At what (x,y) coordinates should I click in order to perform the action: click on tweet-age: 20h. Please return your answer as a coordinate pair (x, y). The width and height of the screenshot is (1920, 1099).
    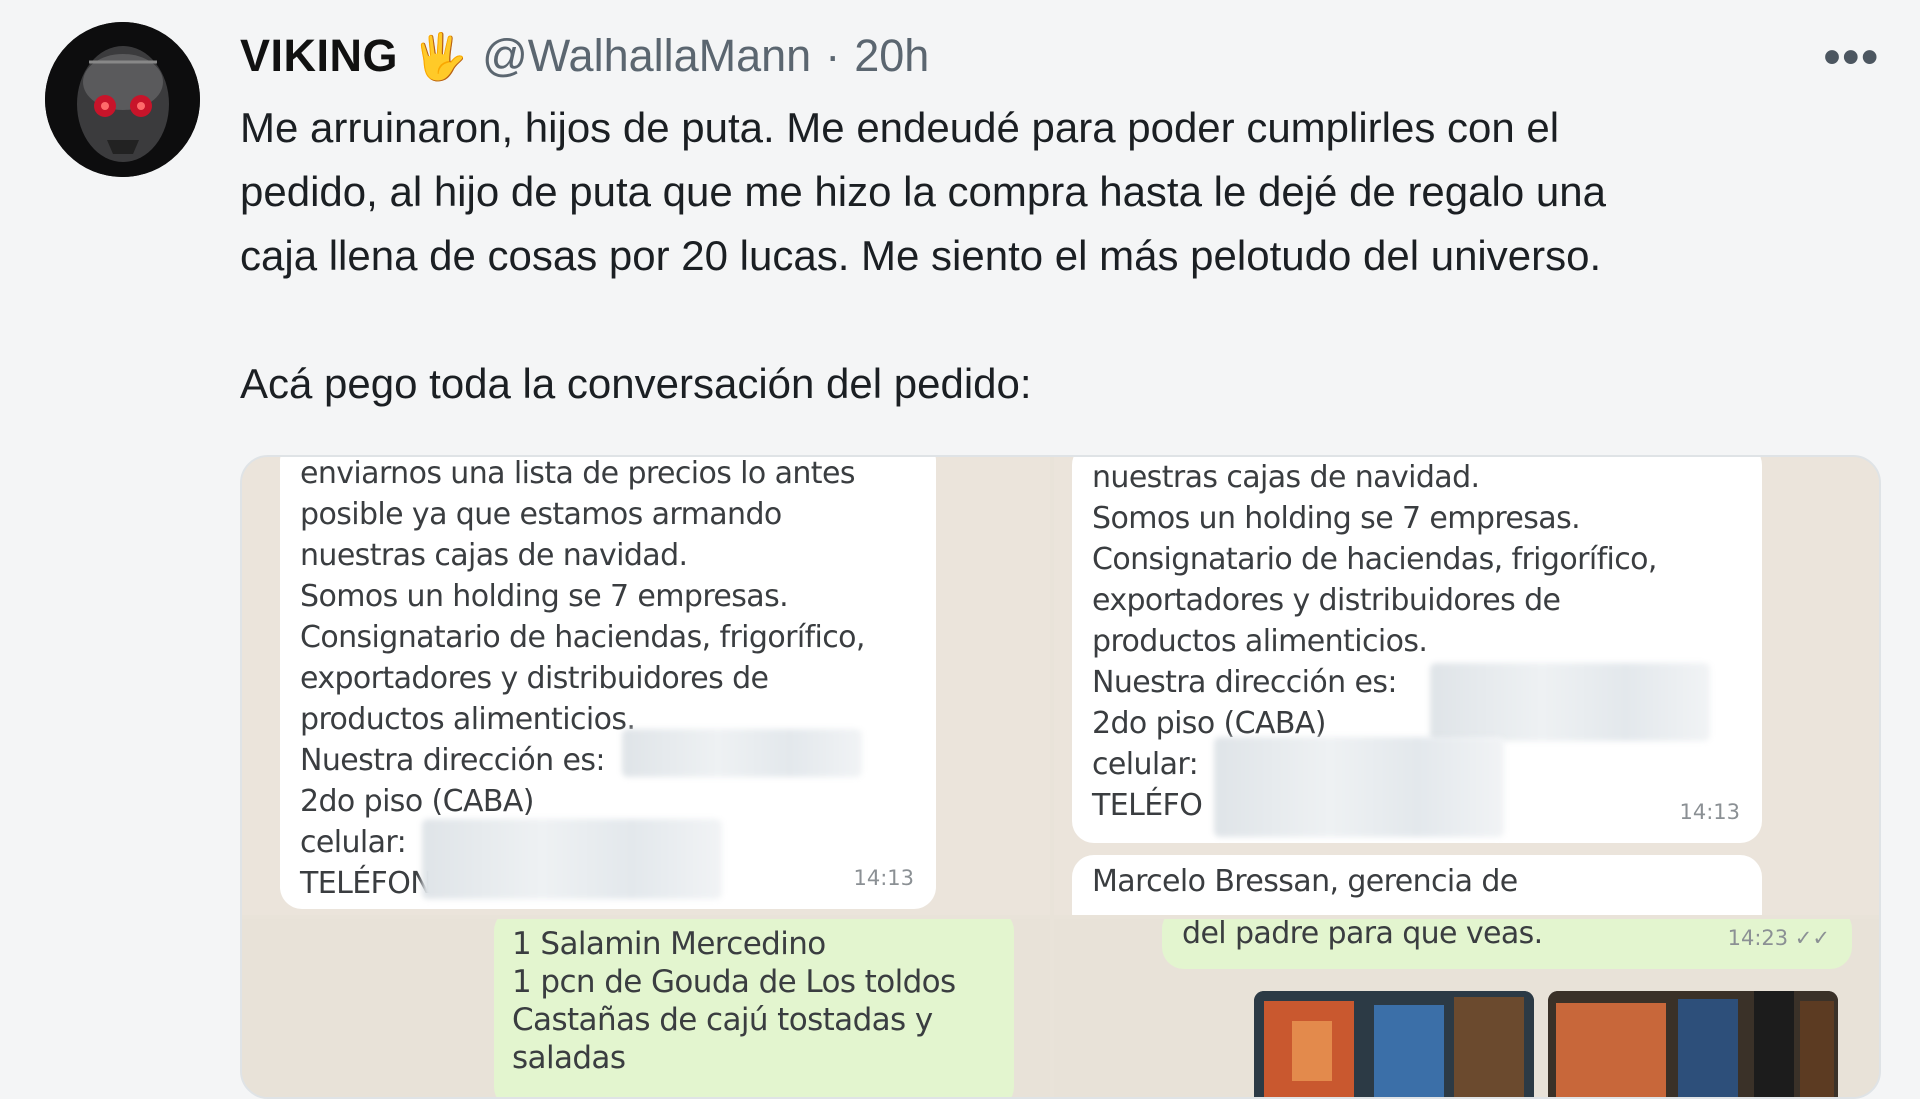
    Looking at the image, I should click on (891, 56).